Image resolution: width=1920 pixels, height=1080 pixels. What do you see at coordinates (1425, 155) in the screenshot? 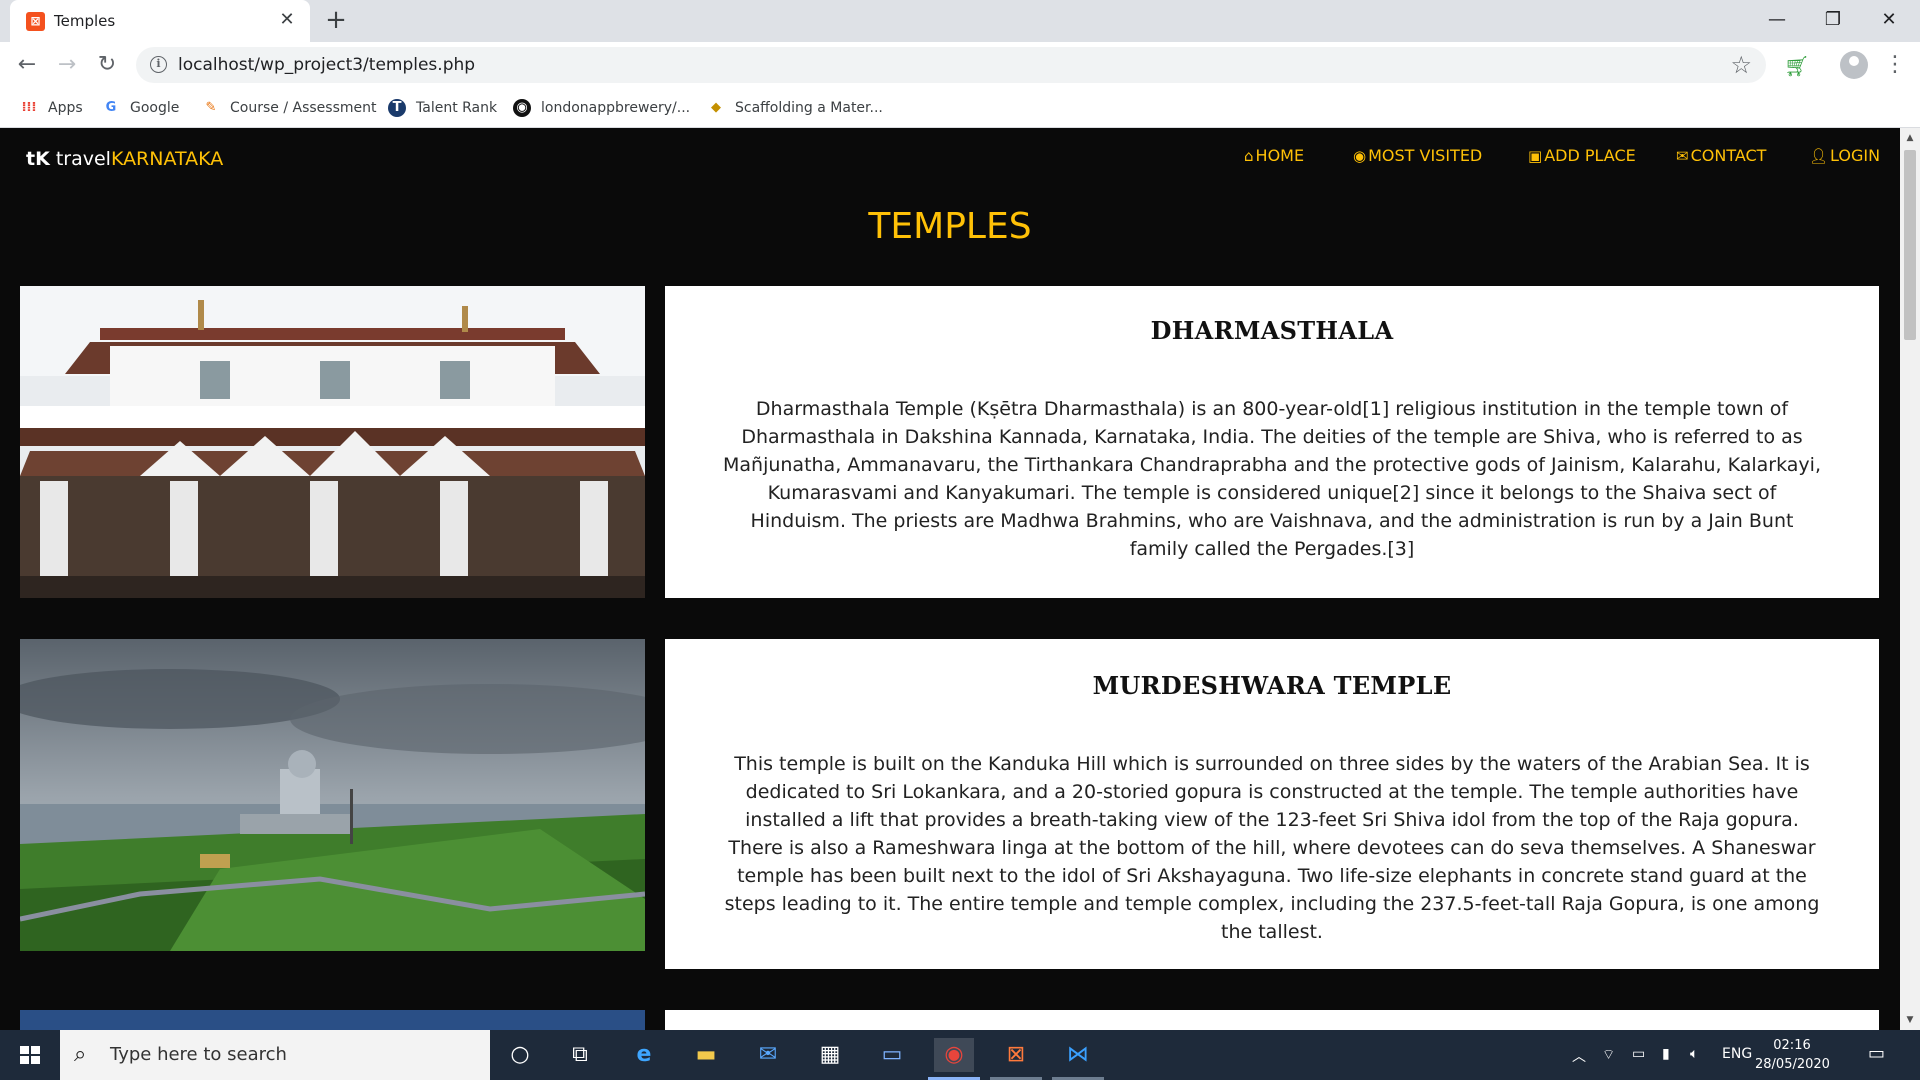
I see `nav-label: MOST VISITED` at bounding box center [1425, 155].